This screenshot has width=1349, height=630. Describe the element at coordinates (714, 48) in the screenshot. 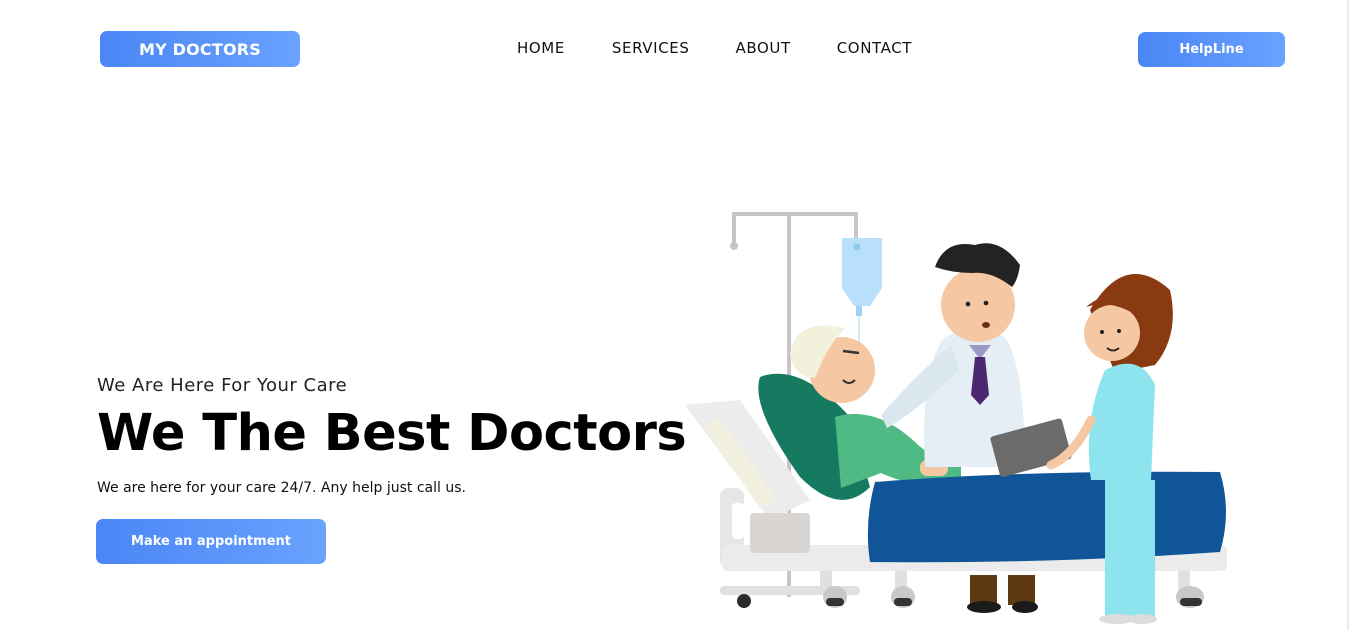

I see `main-nav: HOME SERVICES ABOUT CONTACT` at that location.